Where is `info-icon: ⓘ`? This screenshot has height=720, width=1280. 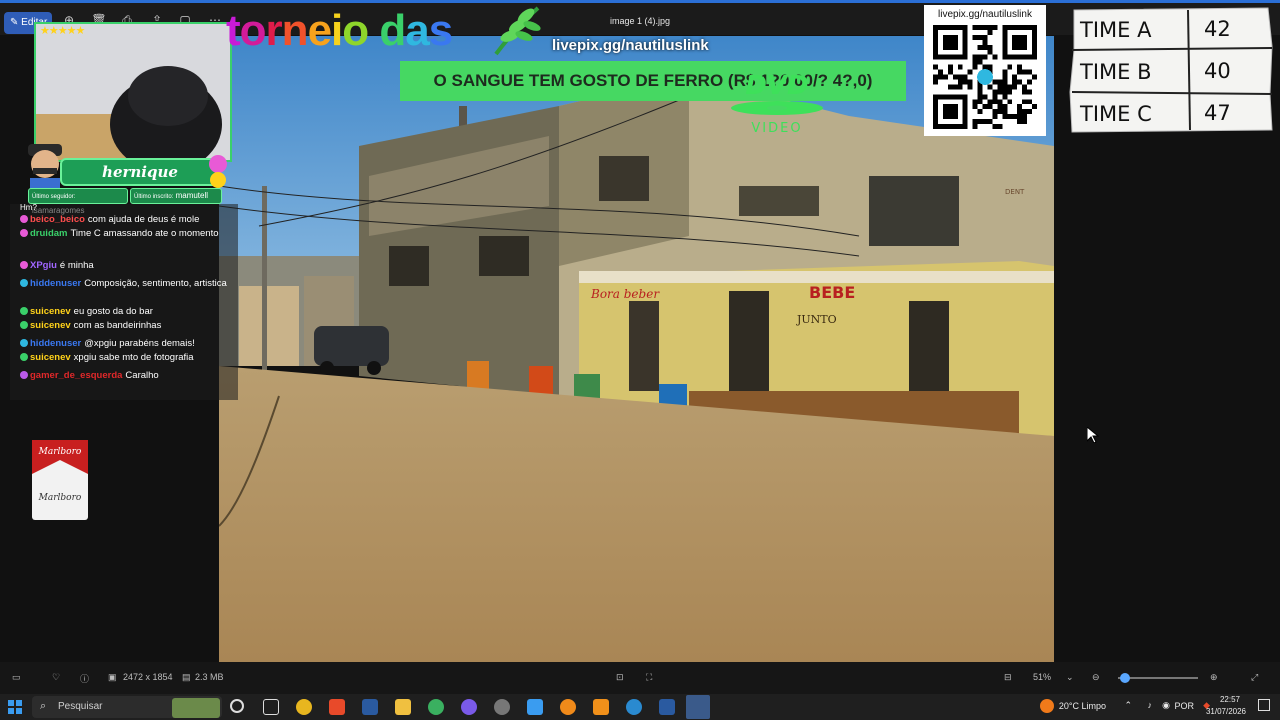
info-icon: ⓘ is located at coordinates (84, 678).